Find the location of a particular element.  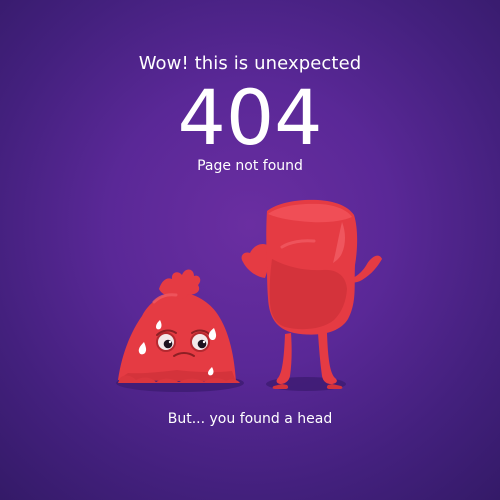

sad-blob-character-icon is located at coordinates (179, 326).